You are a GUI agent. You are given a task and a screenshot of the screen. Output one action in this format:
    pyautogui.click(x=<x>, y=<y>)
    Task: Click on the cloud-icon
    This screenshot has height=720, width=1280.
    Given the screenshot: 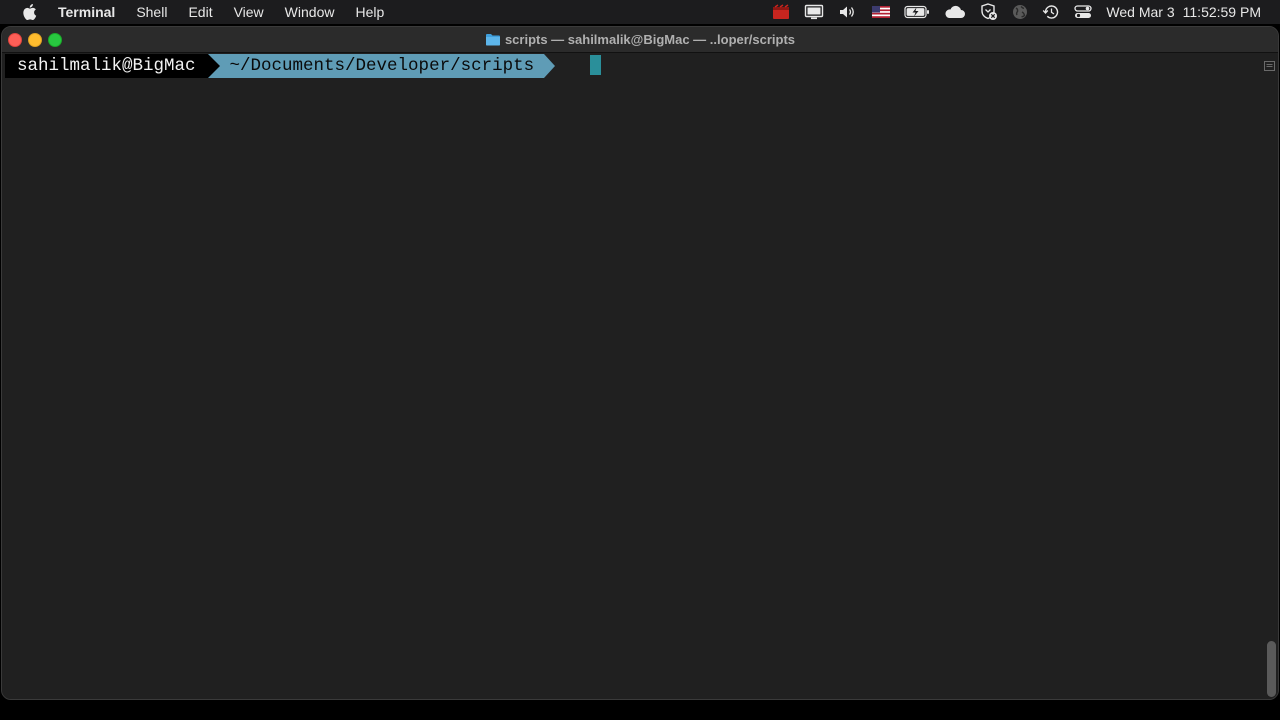 What is the action you would take?
    pyautogui.click(x=955, y=12)
    